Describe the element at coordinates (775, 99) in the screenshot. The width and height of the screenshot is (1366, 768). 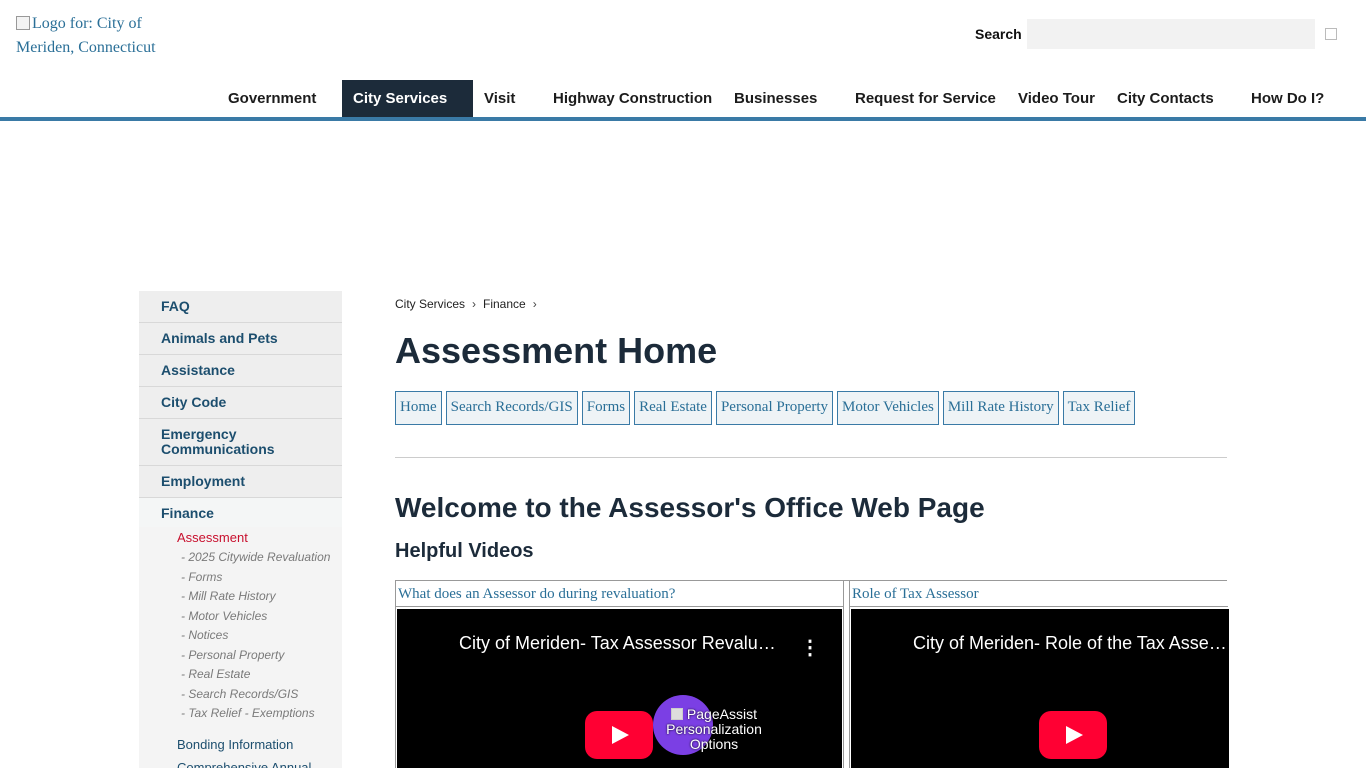
I see `nav-businesses: Businesses` at that location.